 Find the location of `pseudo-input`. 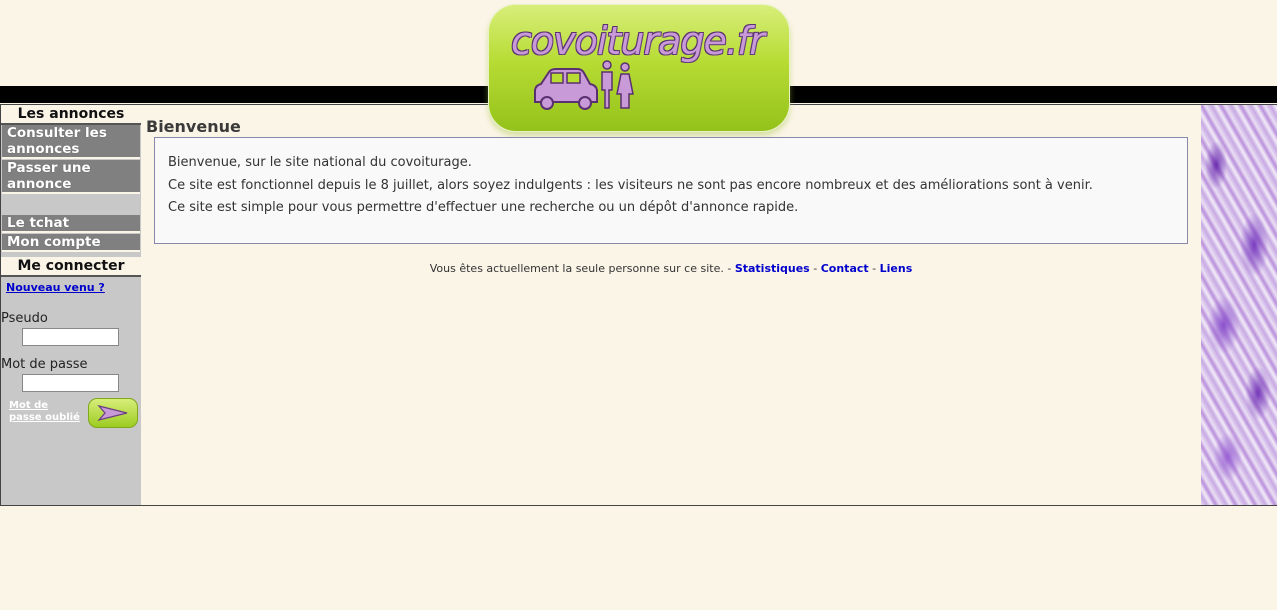

pseudo-input is located at coordinates (70, 337).